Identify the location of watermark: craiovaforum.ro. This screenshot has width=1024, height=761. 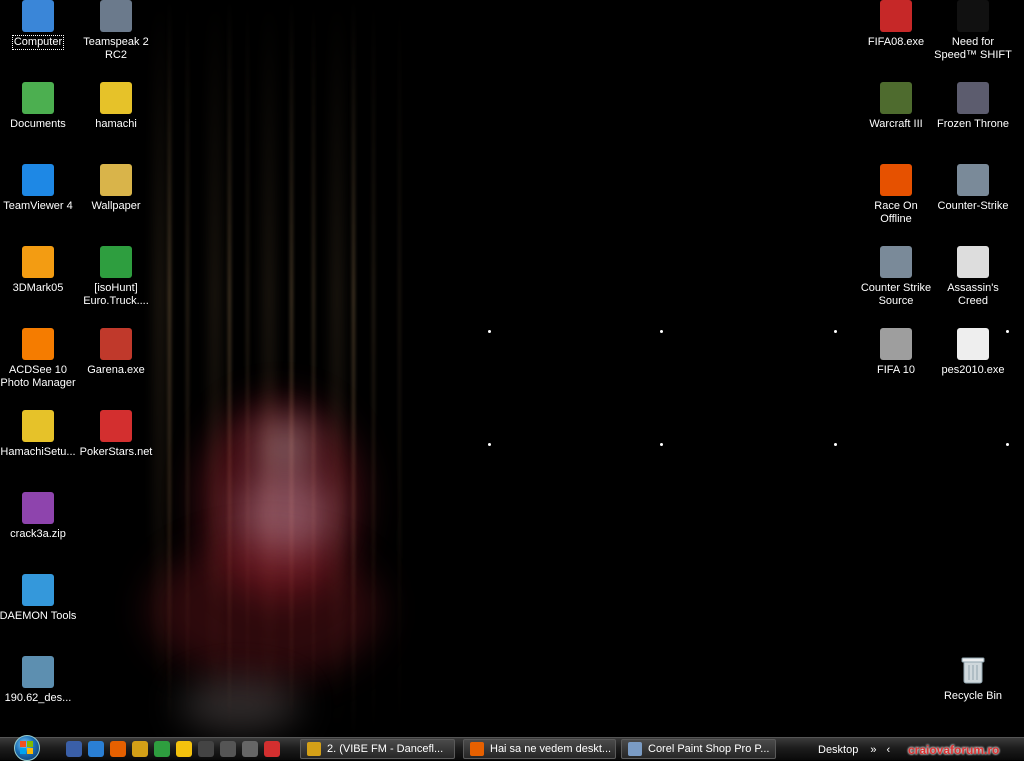
(954, 749).